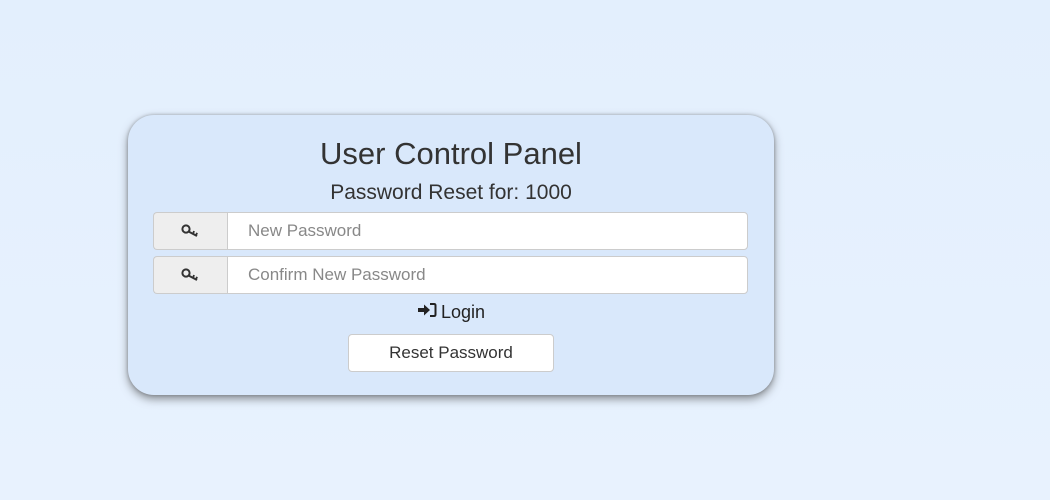 The height and width of the screenshot is (500, 1050). I want to click on reset-password-button: Reset Password, so click(451, 353).